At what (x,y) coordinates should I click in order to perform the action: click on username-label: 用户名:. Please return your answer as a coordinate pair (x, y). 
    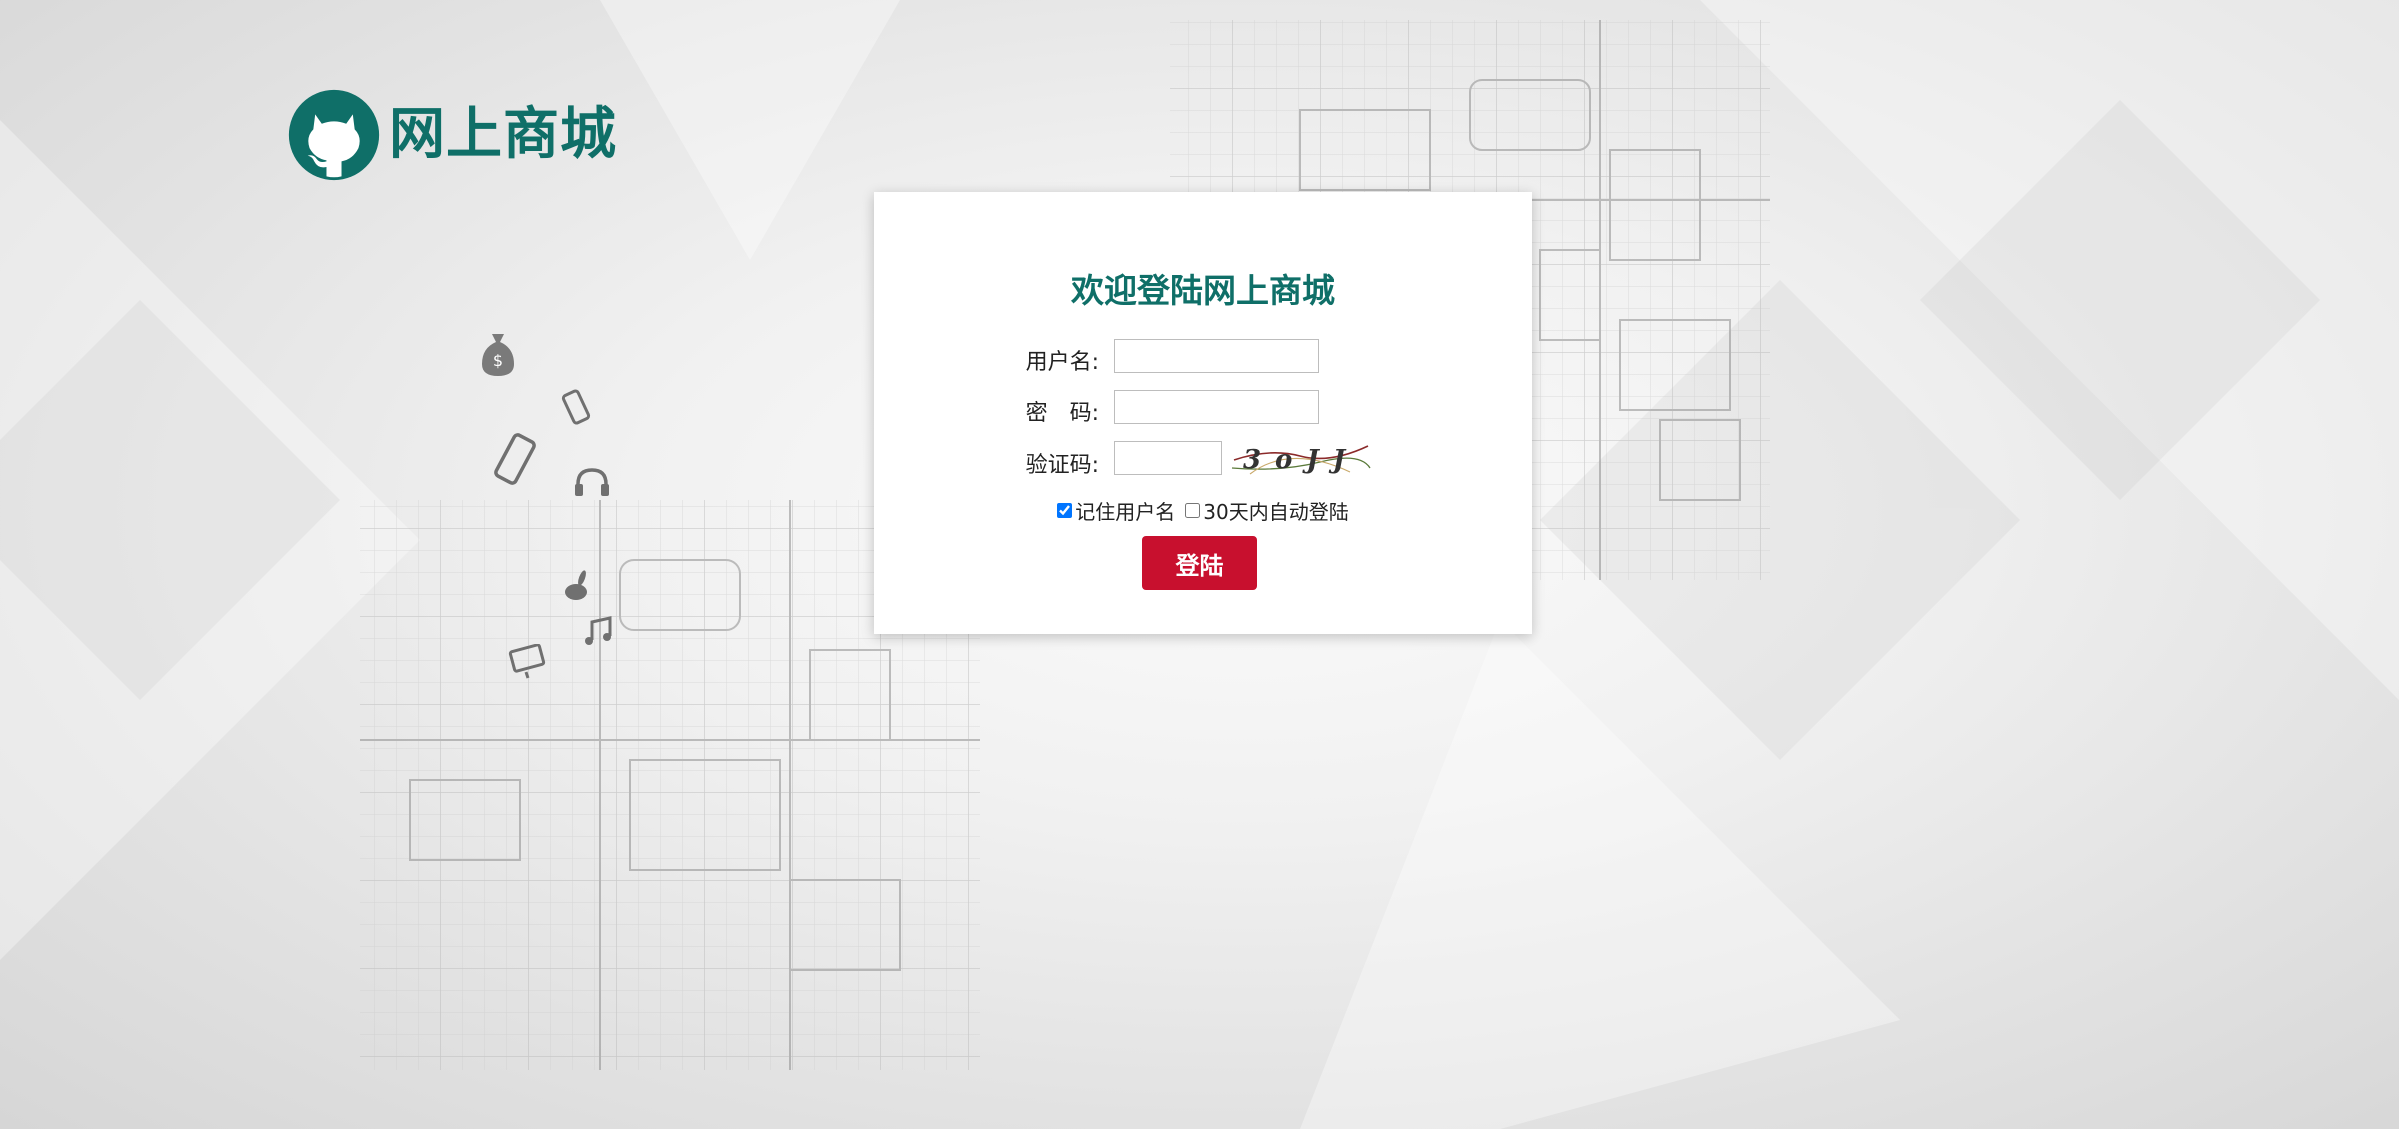
    Looking at the image, I should click on (1062, 362).